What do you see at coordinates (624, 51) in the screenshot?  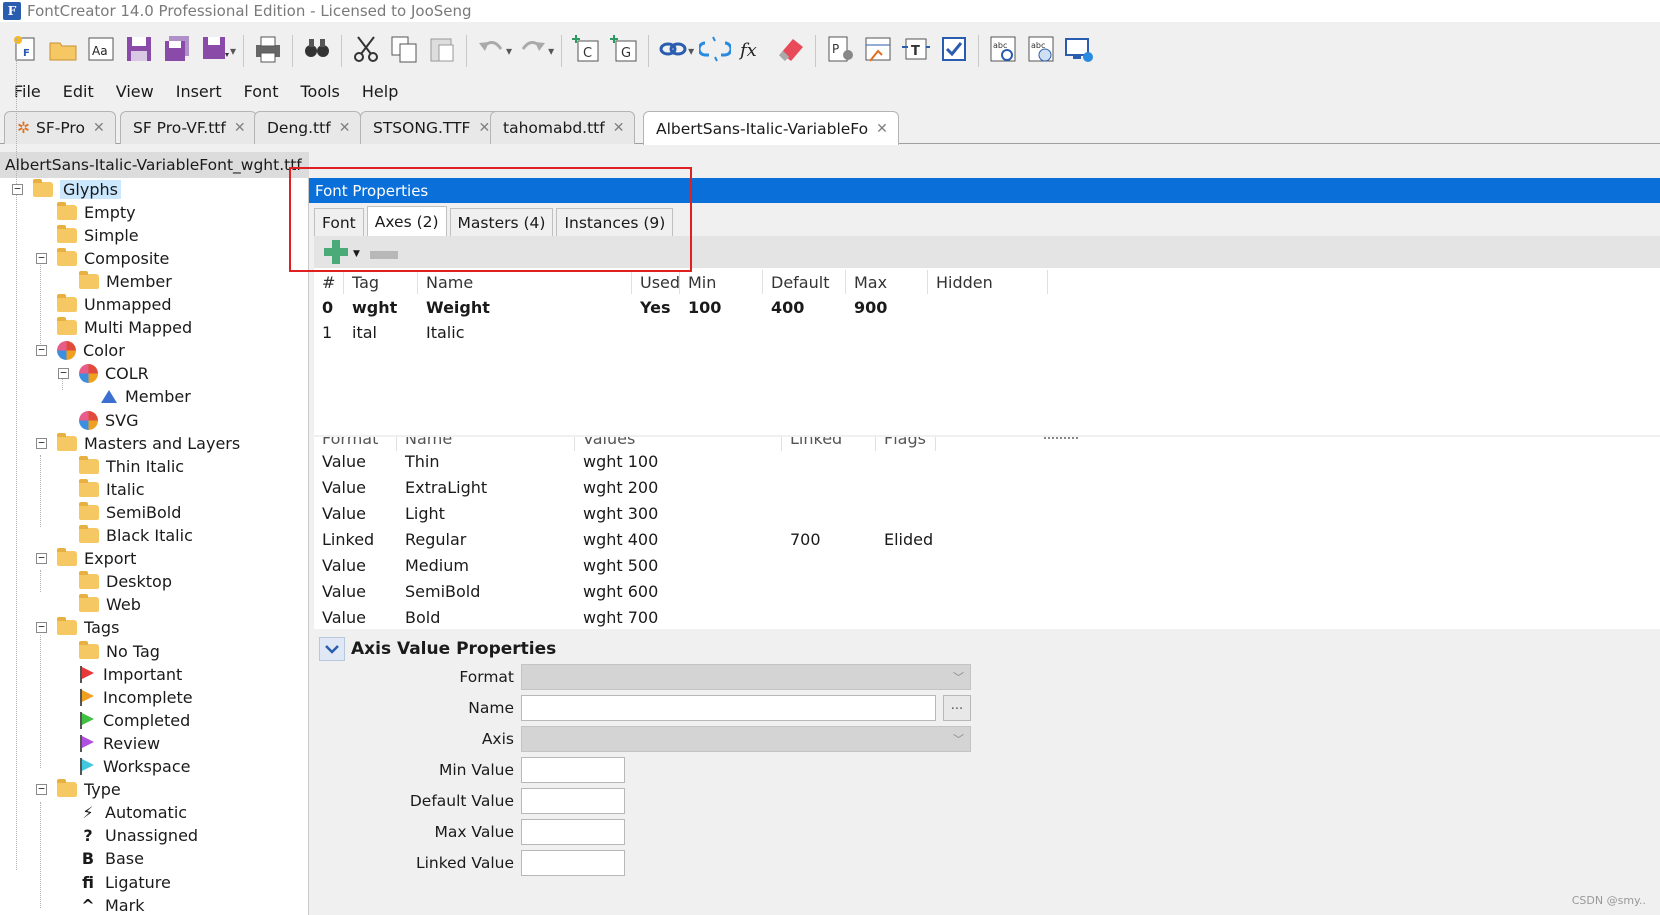 I see `add-glyph-button: G` at bounding box center [624, 51].